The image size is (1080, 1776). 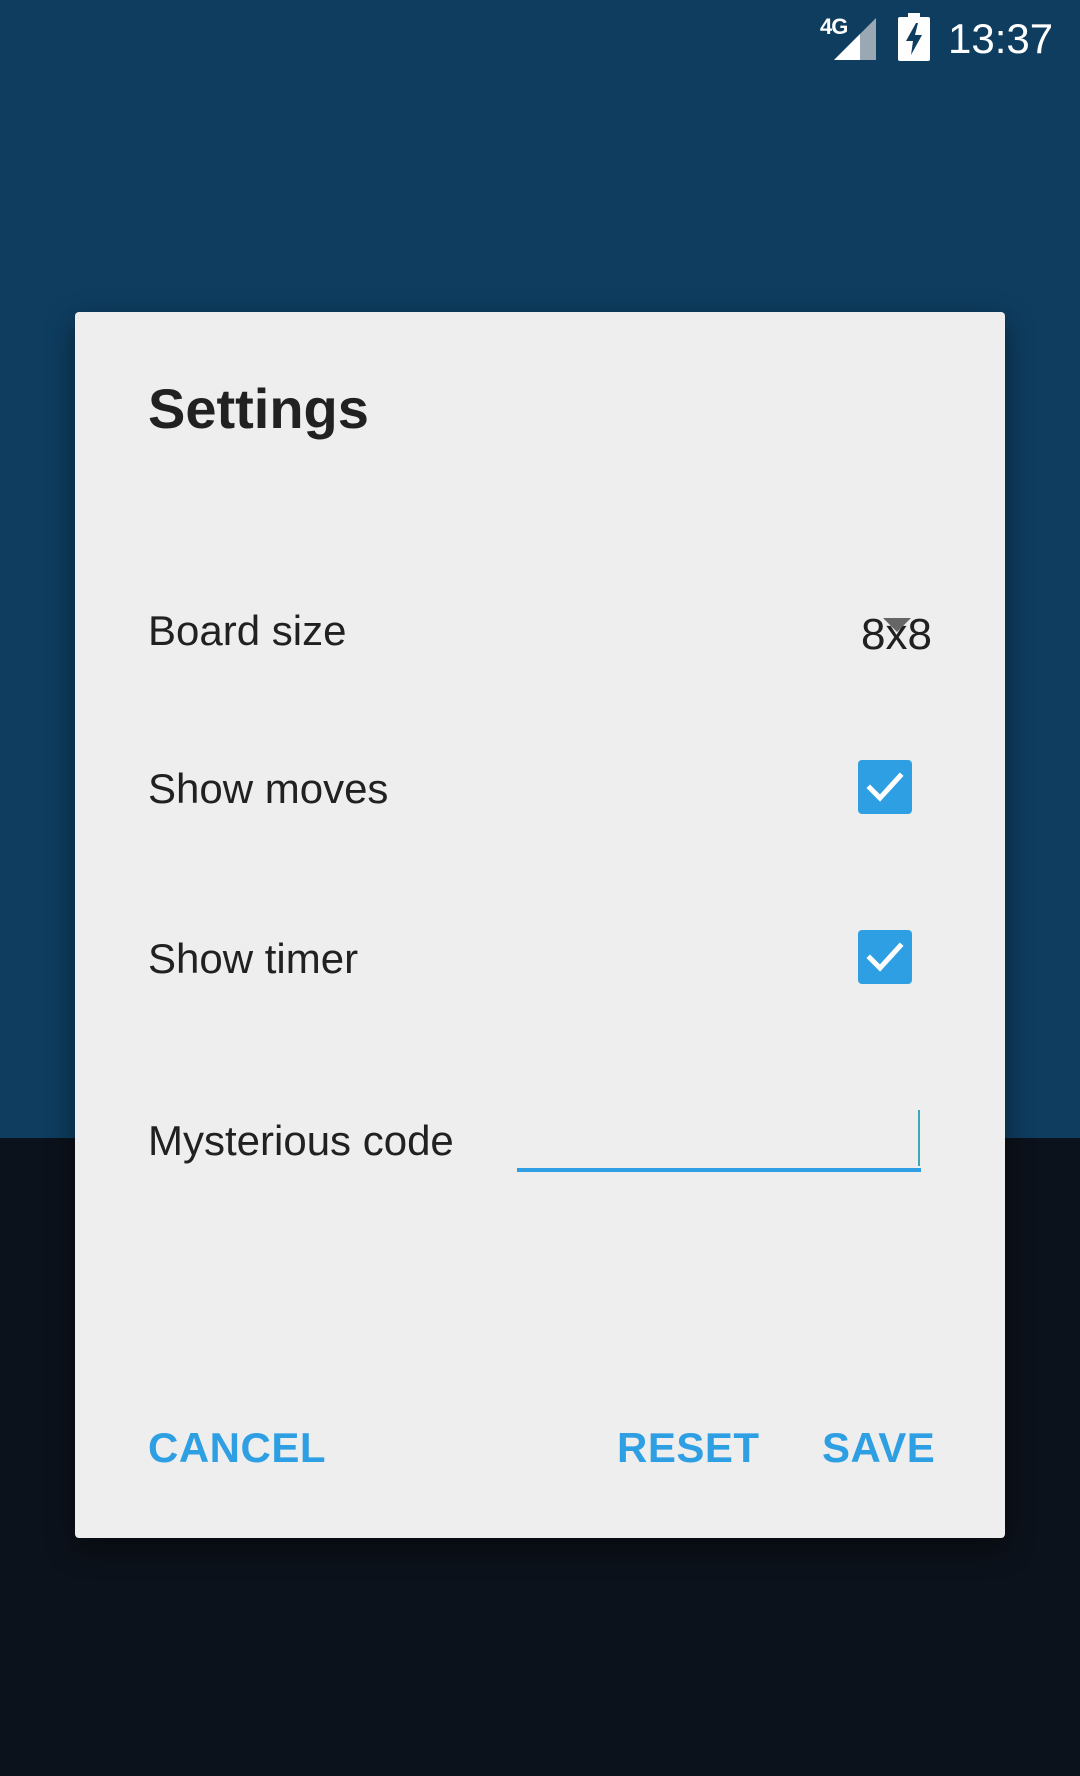 I want to click on board-size-value: 8x8, so click(x=896, y=634).